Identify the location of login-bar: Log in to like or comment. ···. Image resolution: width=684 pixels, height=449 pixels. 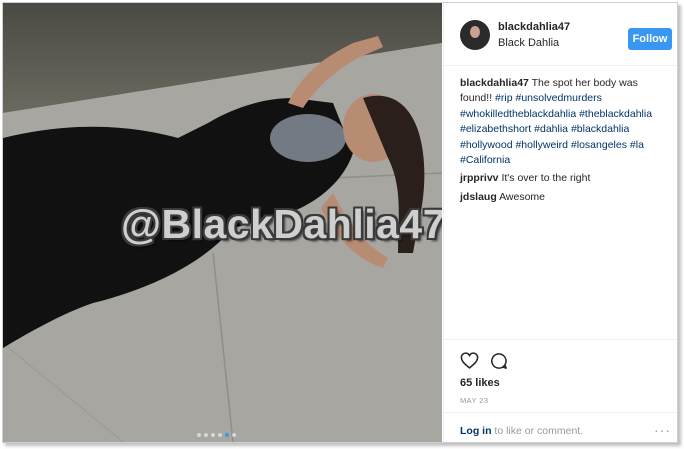
(560, 427).